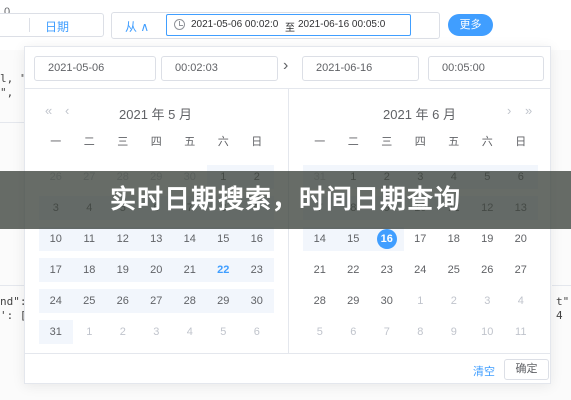 This screenshot has width=571, height=400. I want to click on title-banner: 实时日期搜索，时间日期查询, so click(285, 200).